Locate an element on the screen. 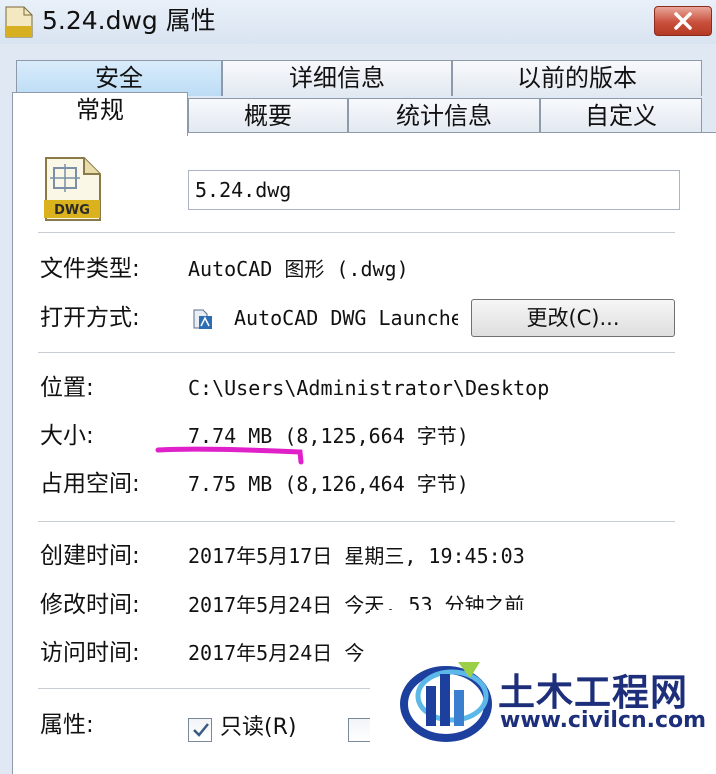  title-bar: 5.24.dwg 属性 is located at coordinates (358, 22).